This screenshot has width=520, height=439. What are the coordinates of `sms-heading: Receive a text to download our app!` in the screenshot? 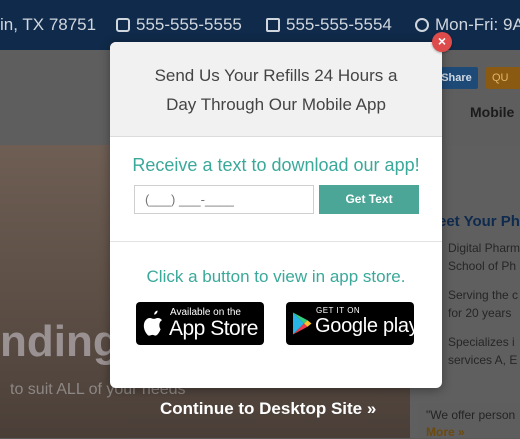 It's located at (276, 165).